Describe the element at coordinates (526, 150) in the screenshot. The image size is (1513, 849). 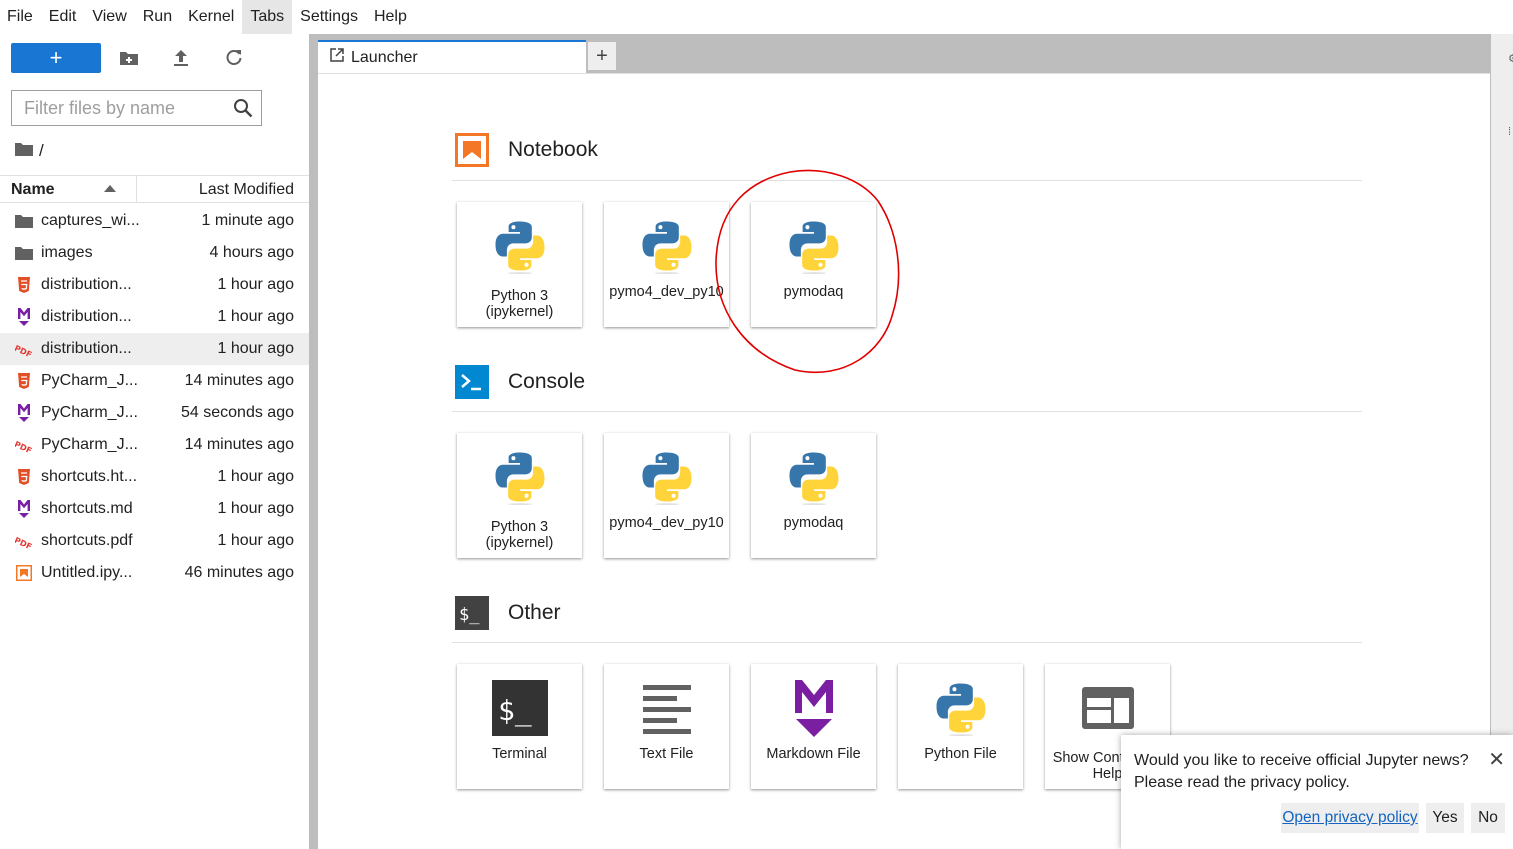
I see `notebook-section-header: Notebook` at that location.